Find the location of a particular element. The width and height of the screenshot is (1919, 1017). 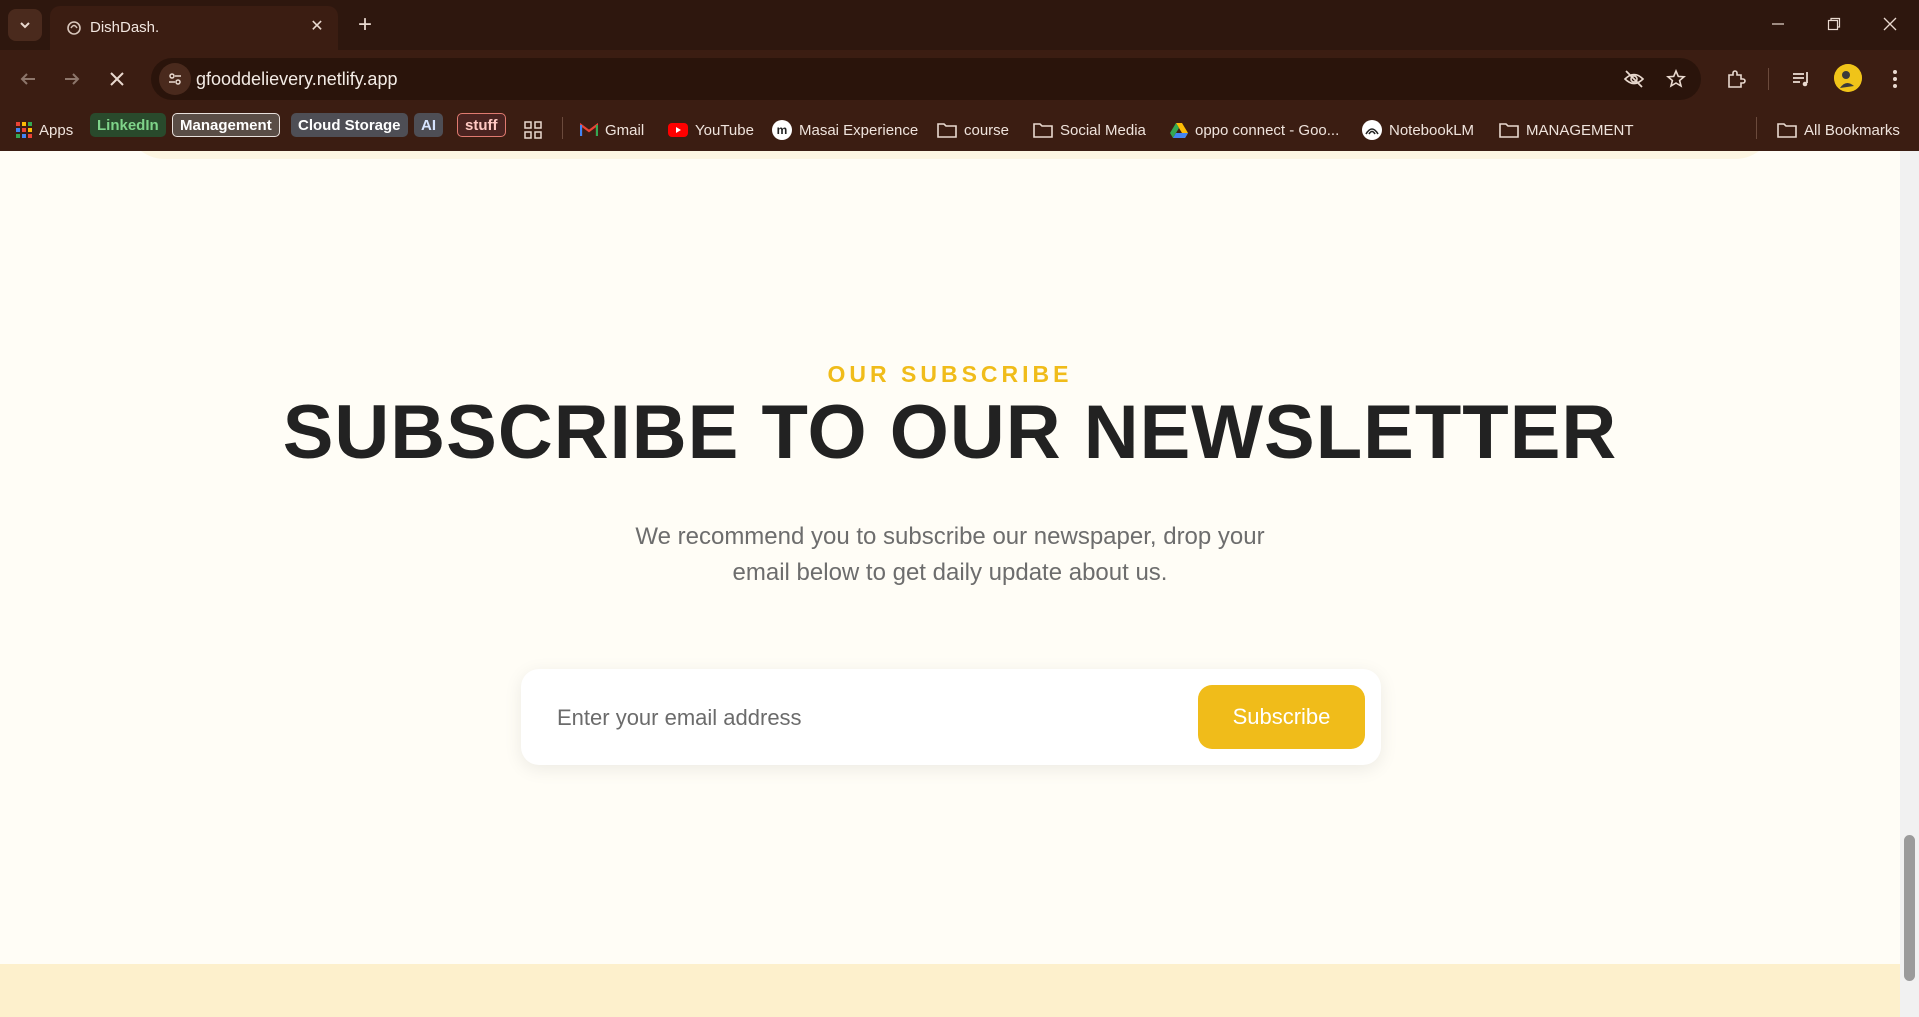

svg-text: m is located at coordinates (782, 130).